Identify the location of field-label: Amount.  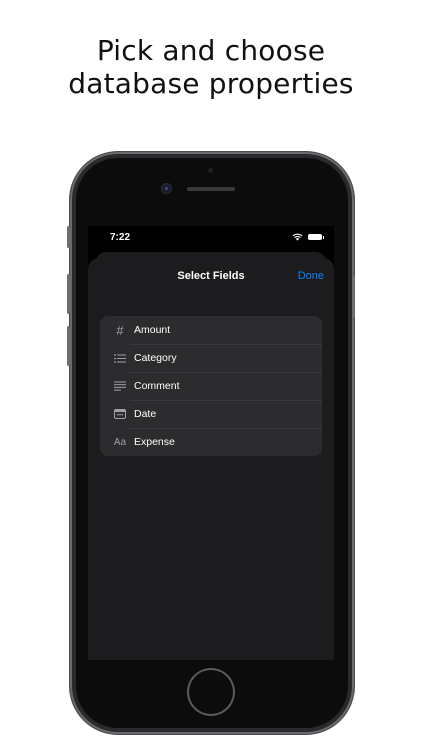
(152, 330).